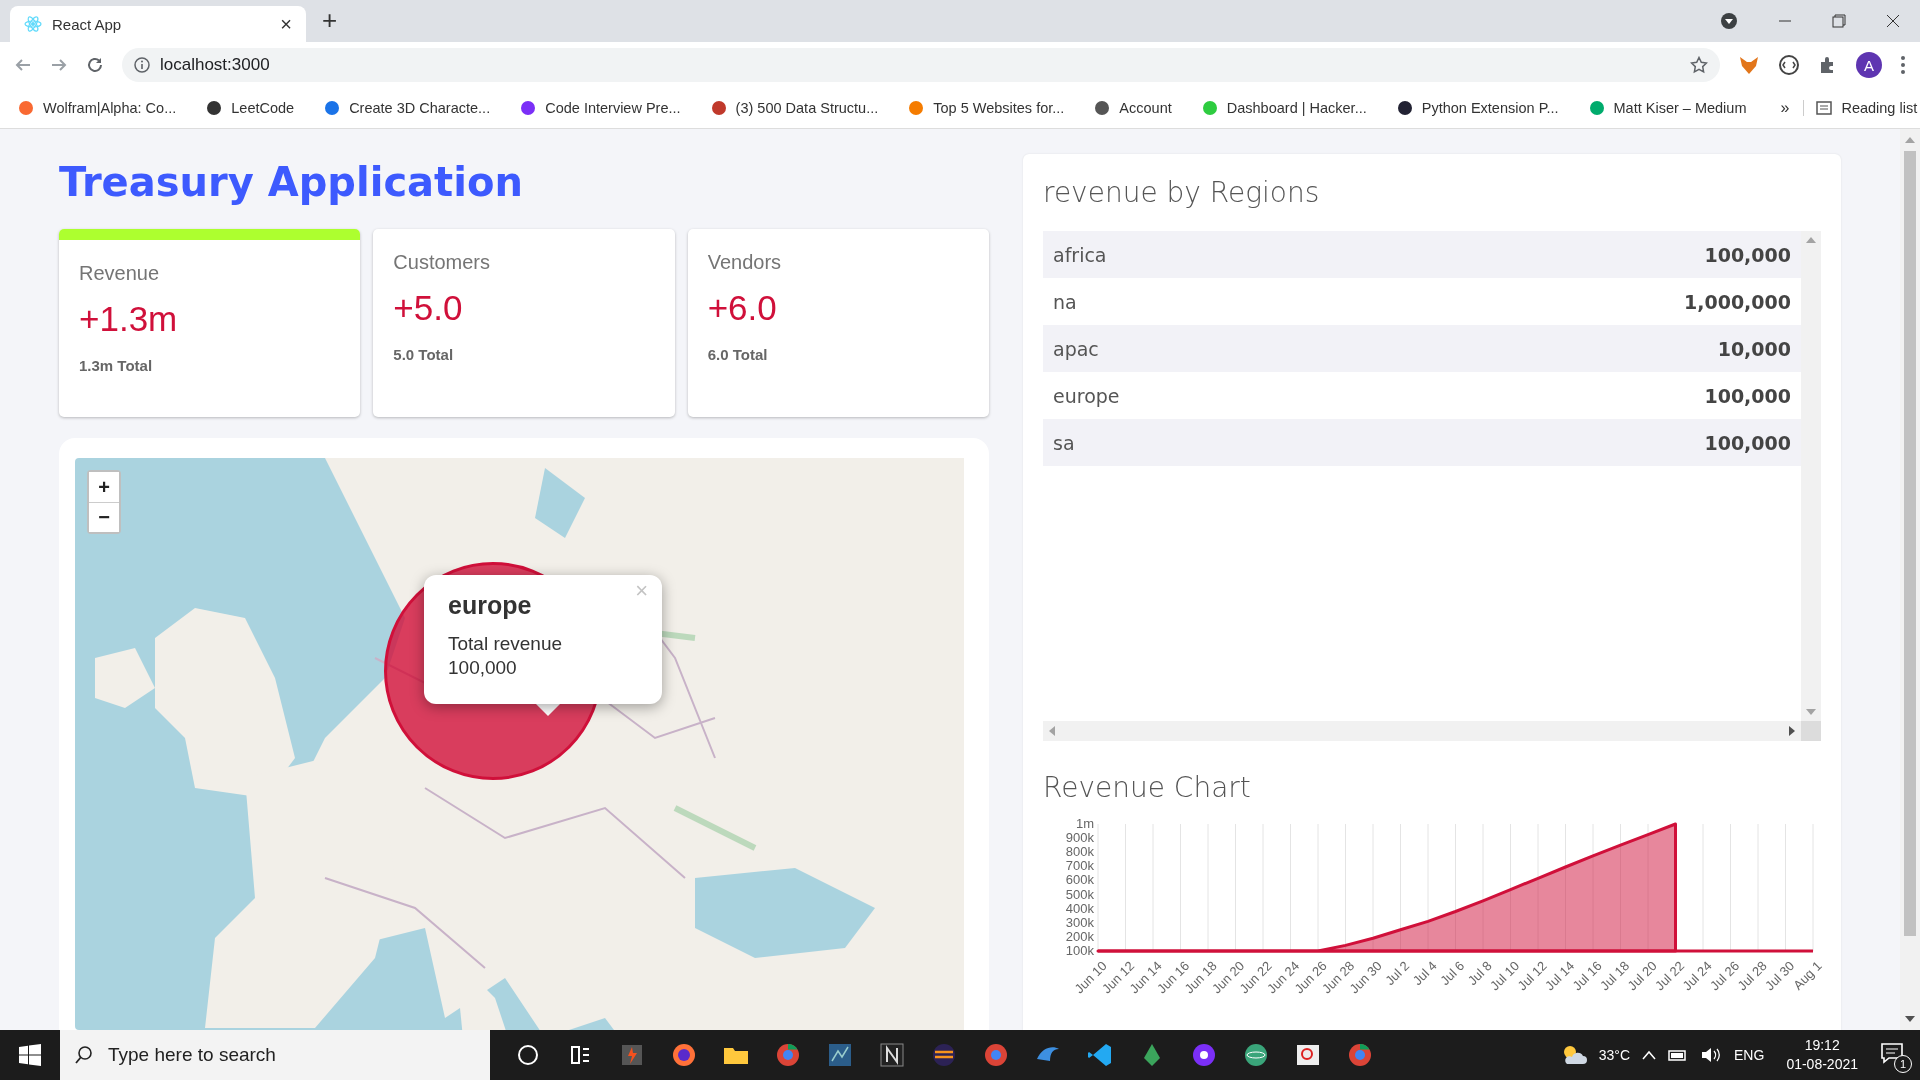  What do you see at coordinates (1614, 1055) in the screenshot?
I see `temperature: 33°C` at bounding box center [1614, 1055].